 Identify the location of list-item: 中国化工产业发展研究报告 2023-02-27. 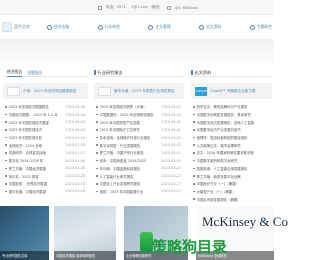
(139, 184).